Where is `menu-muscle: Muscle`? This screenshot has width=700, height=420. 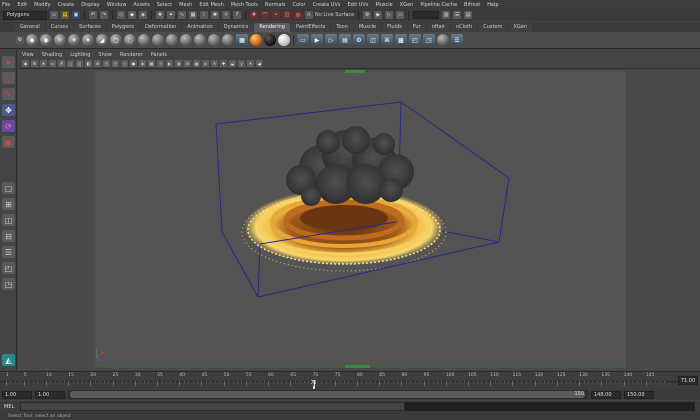
menu-muscle: Muscle is located at coordinates (383, 5).